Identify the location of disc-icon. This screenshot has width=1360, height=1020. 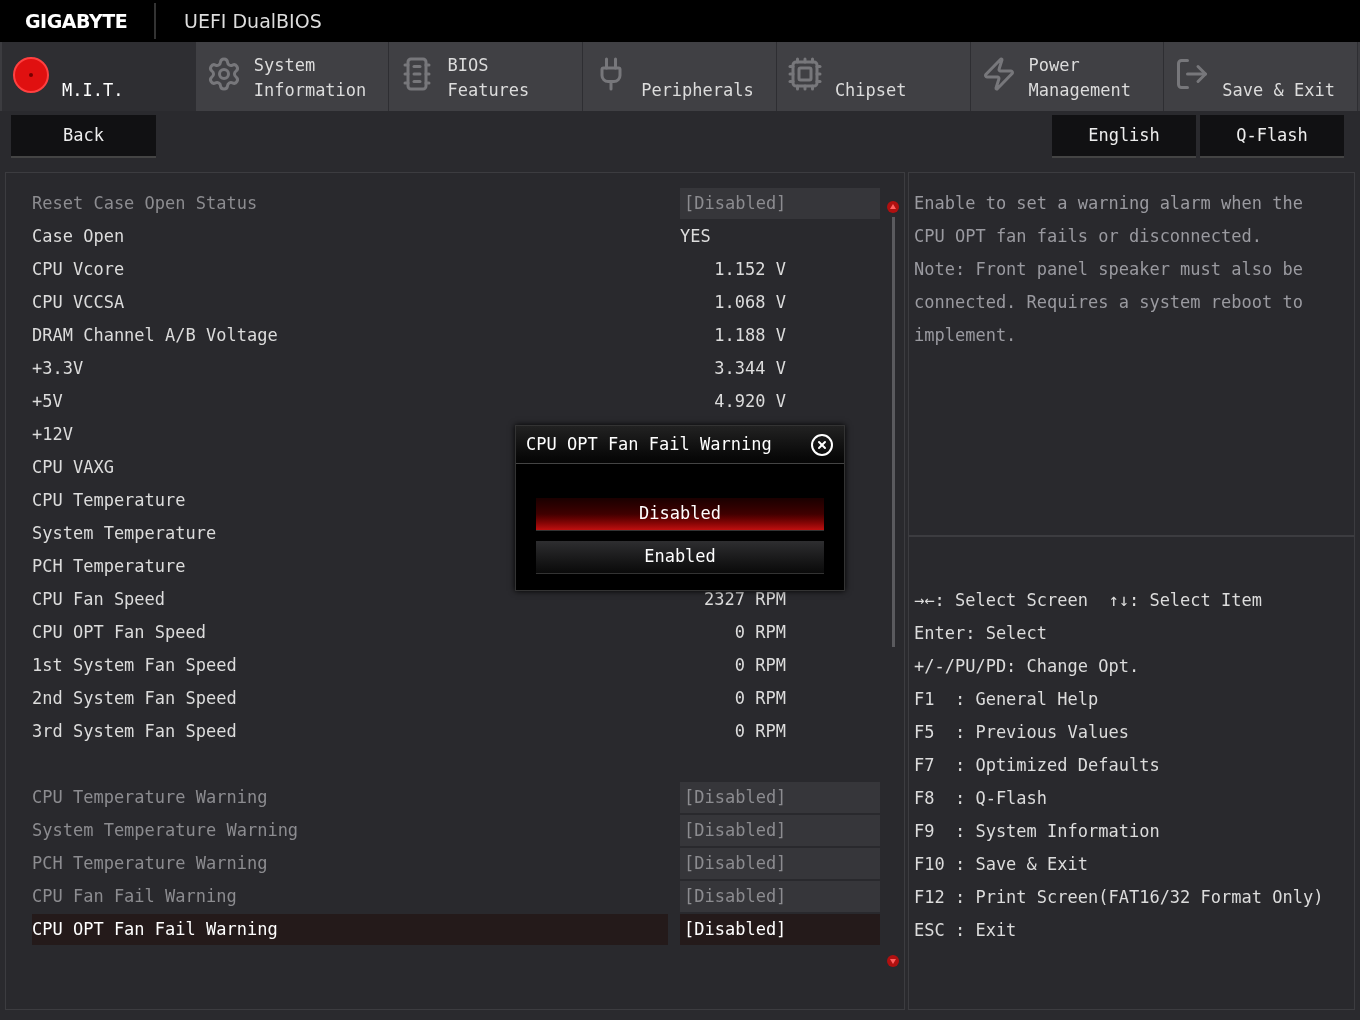
(31, 75).